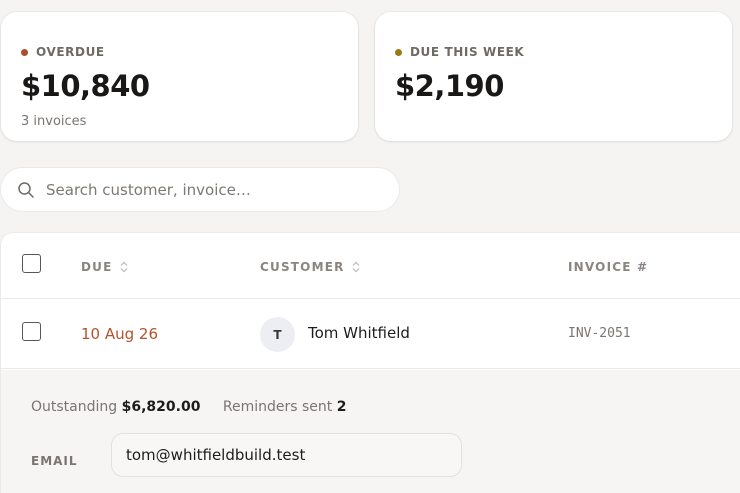 The image size is (740, 493). Describe the element at coordinates (97, 267) in the screenshot. I see `column-label-due: DUE` at that location.